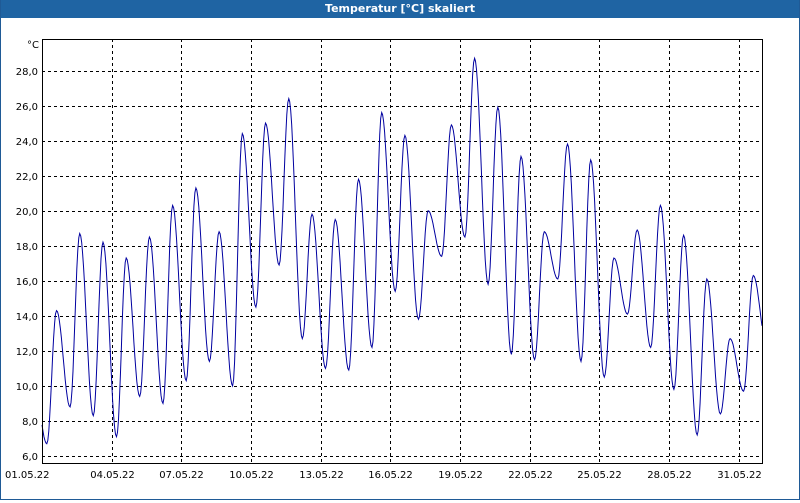 The image size is (800, 503). Describe the element at coordinates (112, 475) in the screenshot. I see `x-tick-label: 04.05.22` at that location.